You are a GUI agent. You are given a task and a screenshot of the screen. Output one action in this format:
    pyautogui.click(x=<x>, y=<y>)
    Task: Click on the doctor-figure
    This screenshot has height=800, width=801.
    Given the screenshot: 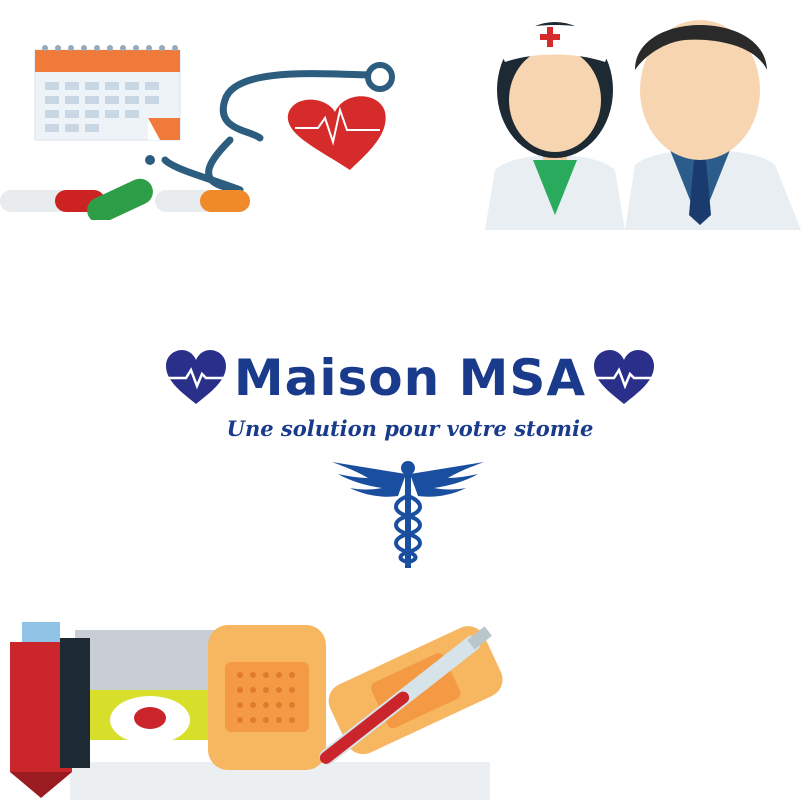 What is the action you would take?
    pyautogui.click(x=713, y=125)
    